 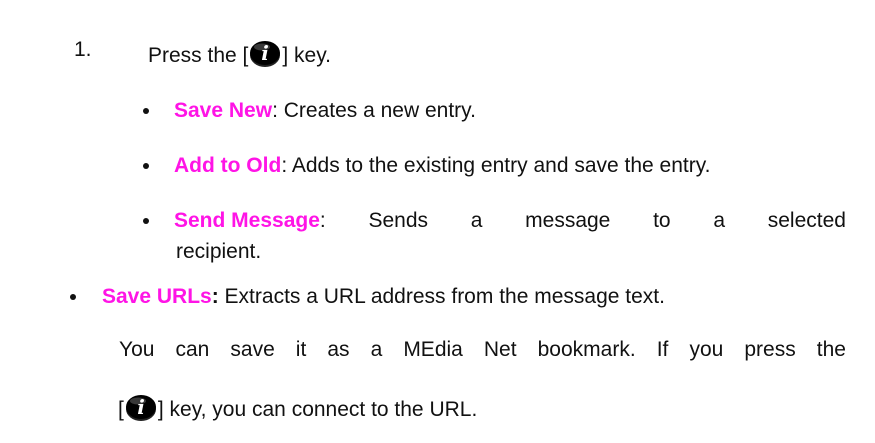 What do you see at coordinates (215, 296) in the screenshot?
I see `save-urls-colon: :` at bounding box center [215, 296].